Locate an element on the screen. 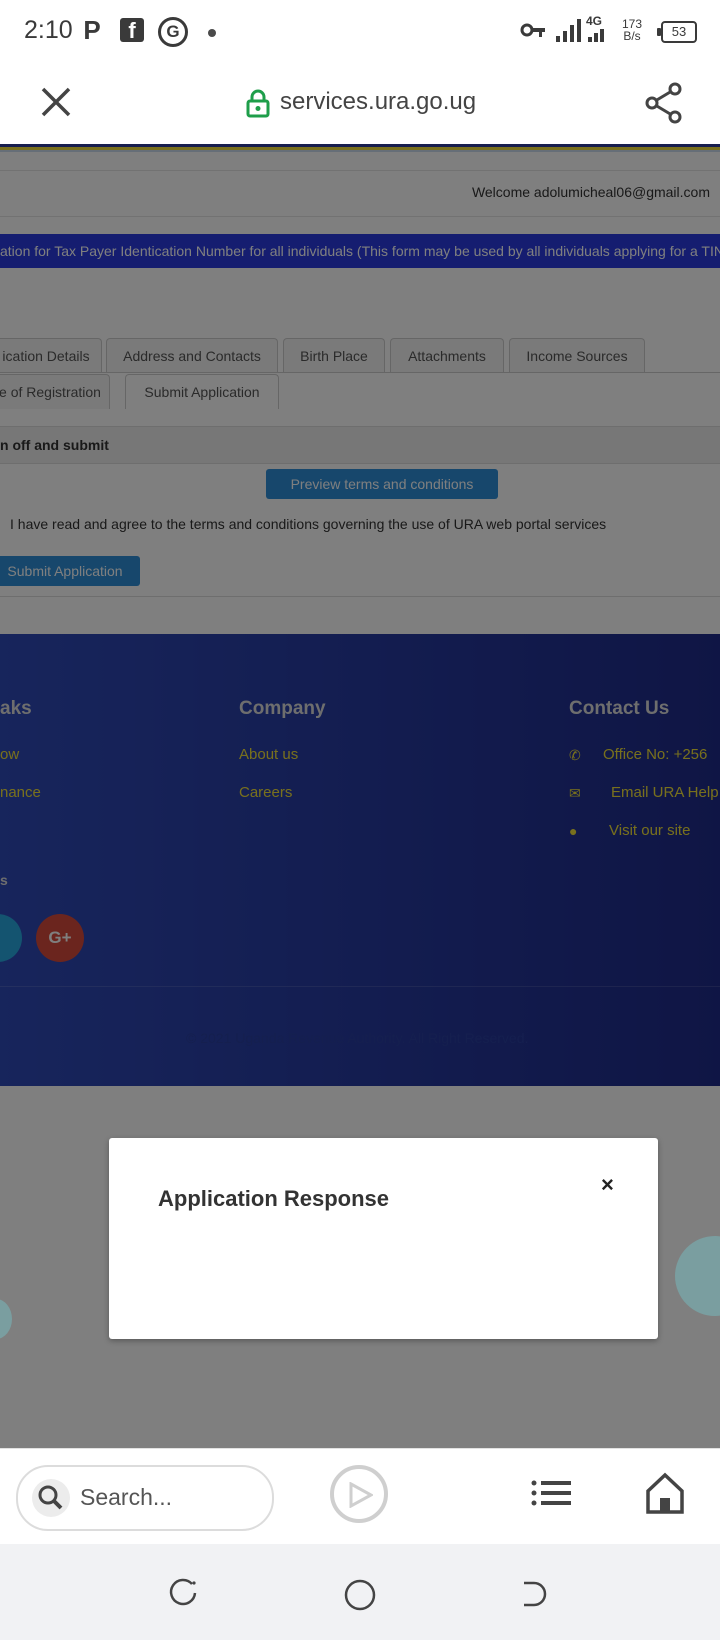 This screenshot has height=1640, width=720. key-icon is located at coordinates (532, 30).